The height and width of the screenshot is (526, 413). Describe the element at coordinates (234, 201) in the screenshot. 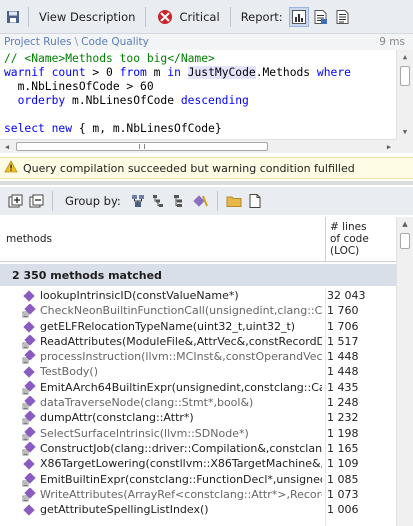

I see `folder-icon` at that location.